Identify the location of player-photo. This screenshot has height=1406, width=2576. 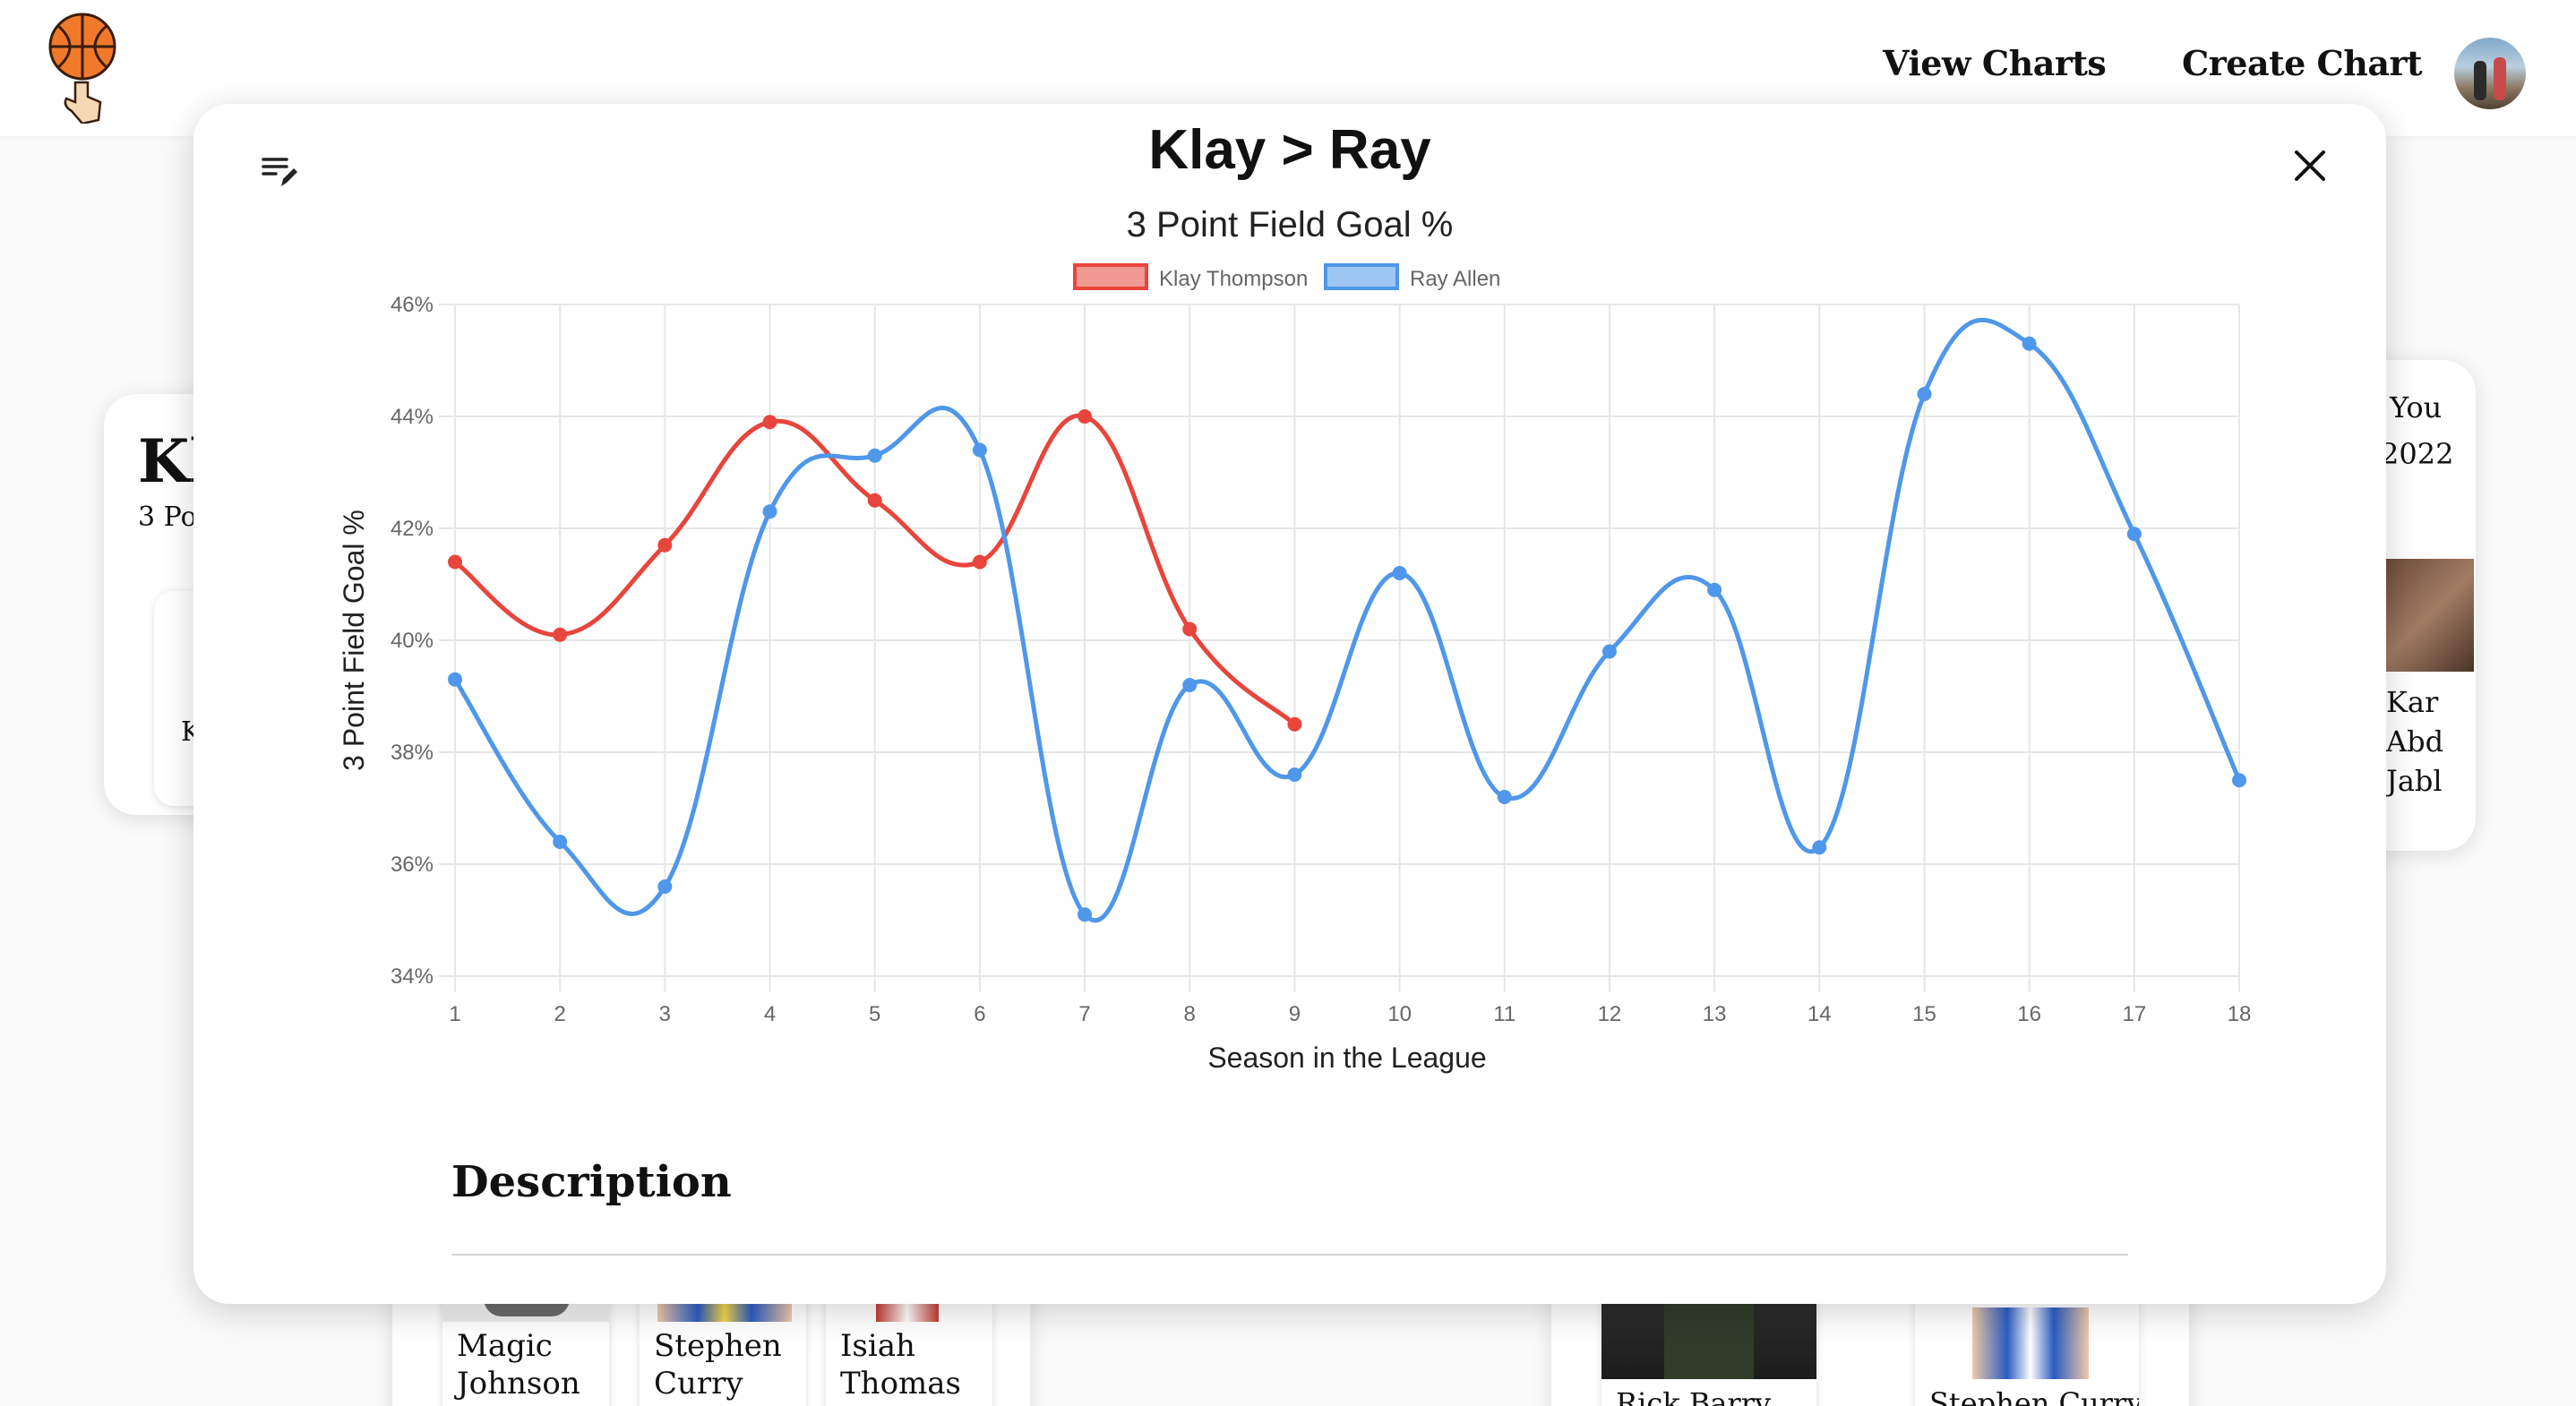
(2429, 615).